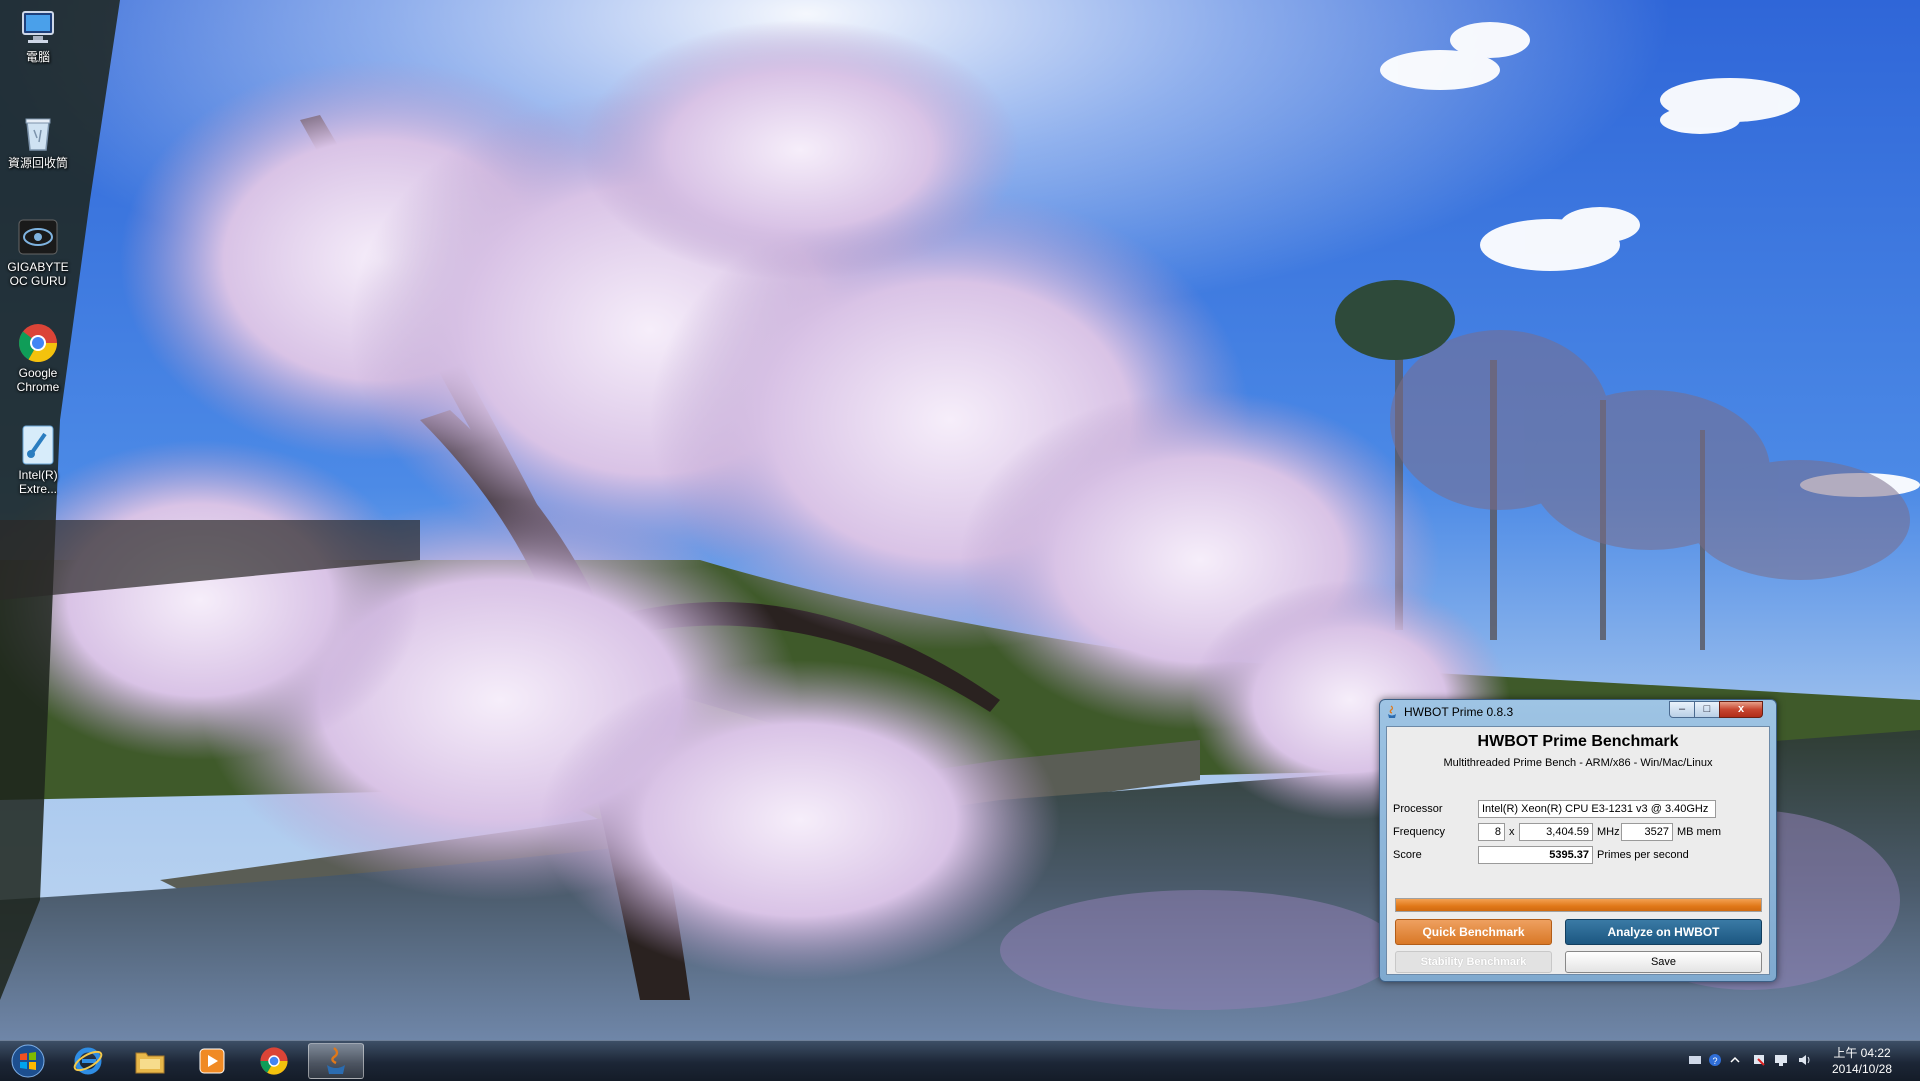  What do you see at coordinates (1682, 709) in the screenshot?
I see `minimize-button: –` at bounding box center [1682, 709].